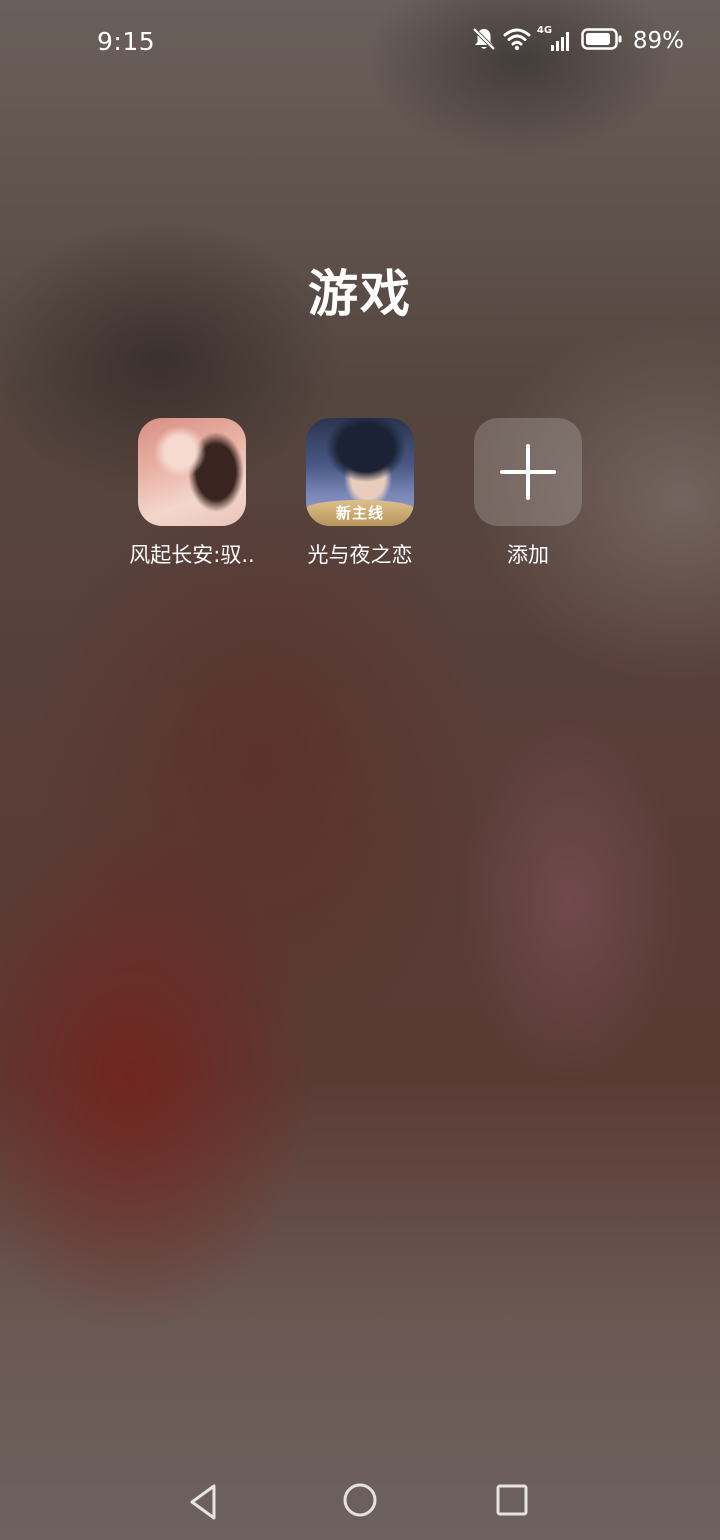  I want to click on status-time: 9:15, so click(126, 41).